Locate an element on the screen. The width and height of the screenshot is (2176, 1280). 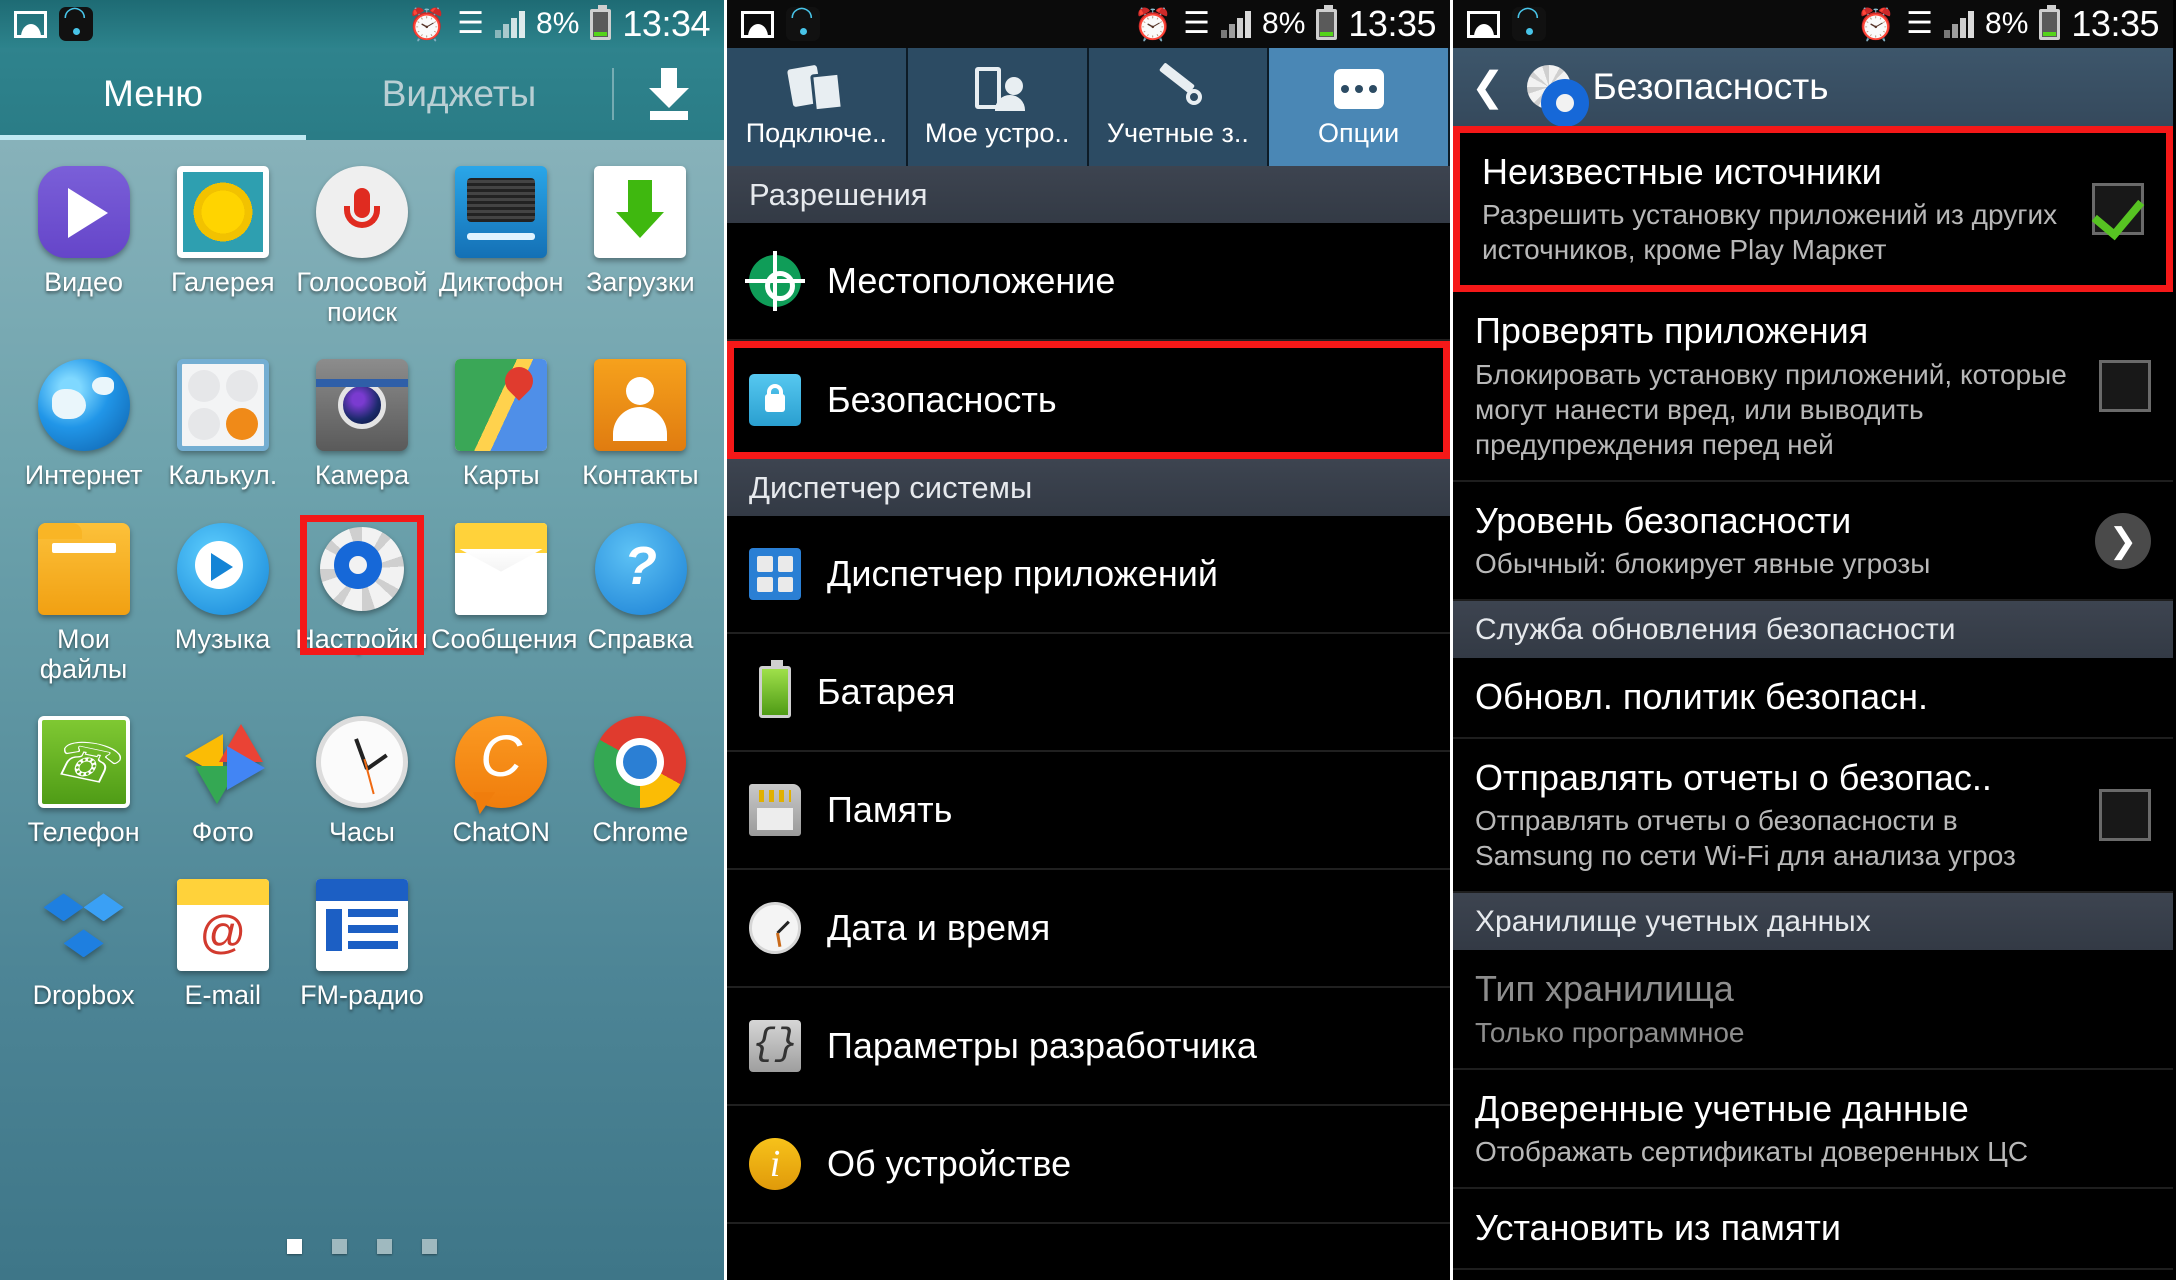
settings-item-security: Безопасность is located at coordinates (1088, 400).